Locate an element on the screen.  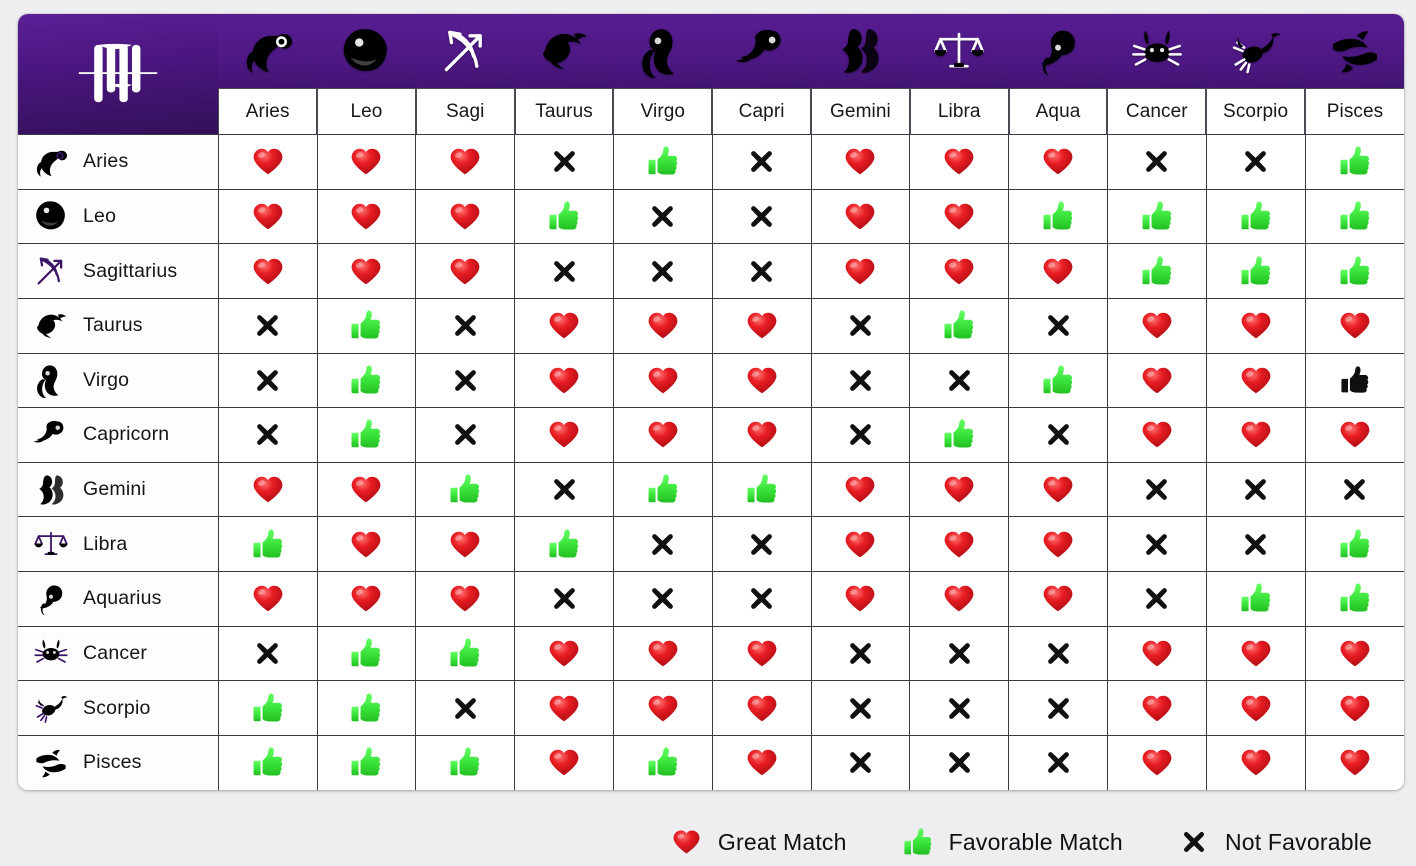
cell-capricorn-libra is located at coordinates (959, 435).